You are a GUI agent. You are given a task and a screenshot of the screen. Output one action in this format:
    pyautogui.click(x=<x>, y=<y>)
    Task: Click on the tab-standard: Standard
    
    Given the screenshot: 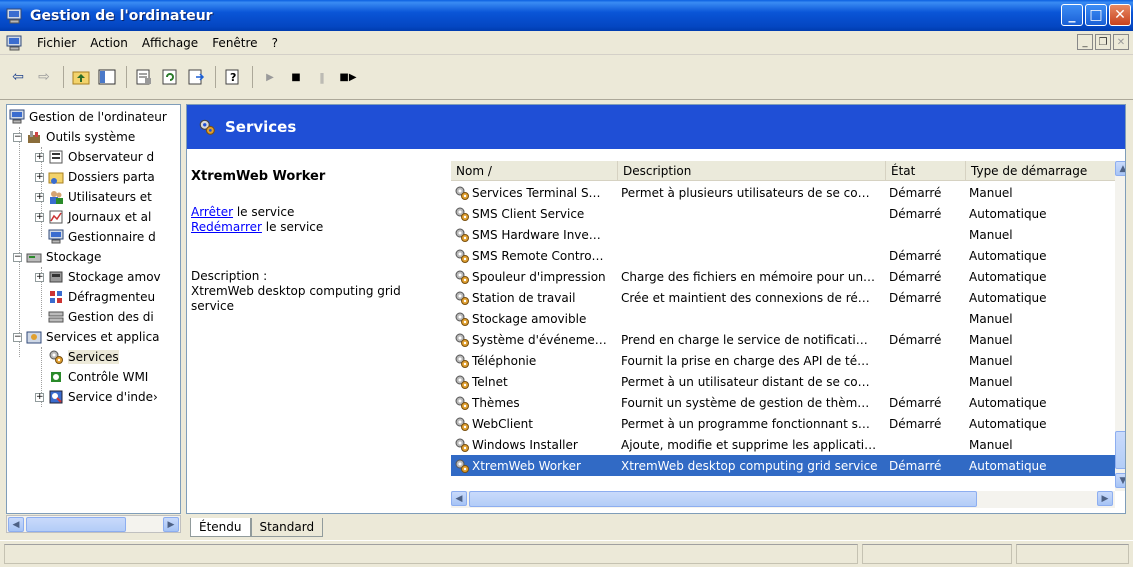 What is the action you would take?
    pyautogui.click(x=287, y=527)
    